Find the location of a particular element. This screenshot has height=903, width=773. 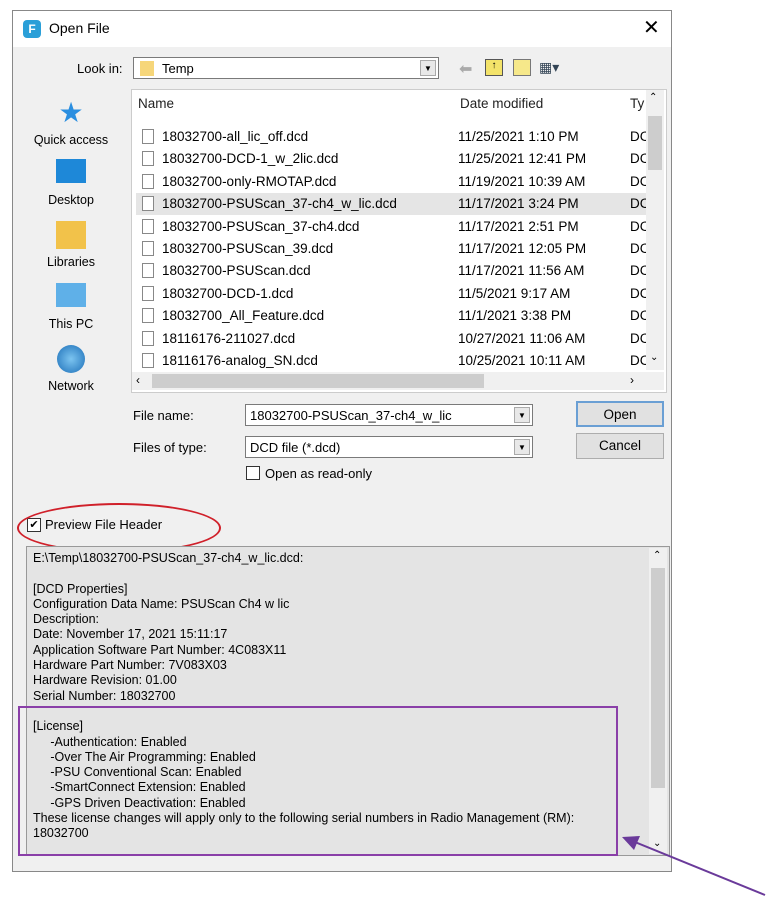

file-date: 11/1/2021 3:38 PM is located at coordinates (515, 316).